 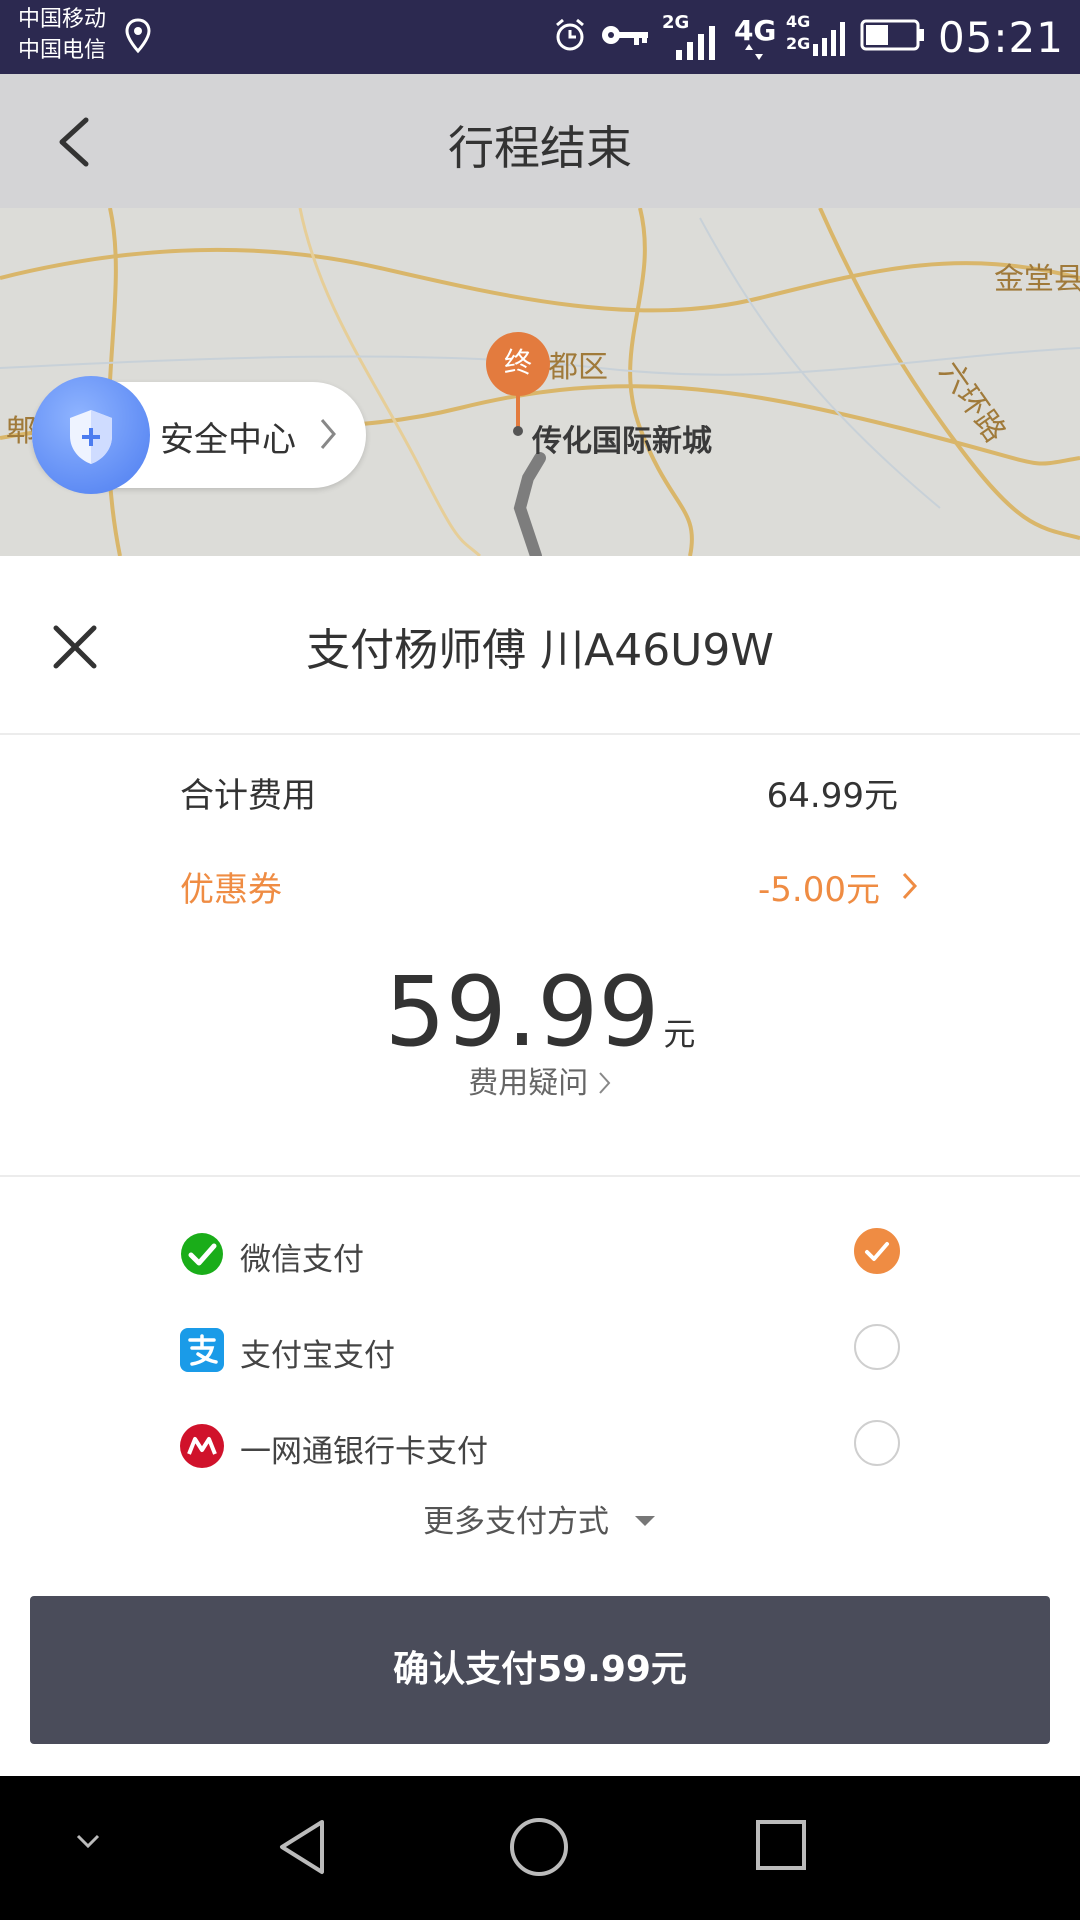 I want to click on pay-method-cmb-card: 一网通银行卡支付, so click(x=540, y=1446).